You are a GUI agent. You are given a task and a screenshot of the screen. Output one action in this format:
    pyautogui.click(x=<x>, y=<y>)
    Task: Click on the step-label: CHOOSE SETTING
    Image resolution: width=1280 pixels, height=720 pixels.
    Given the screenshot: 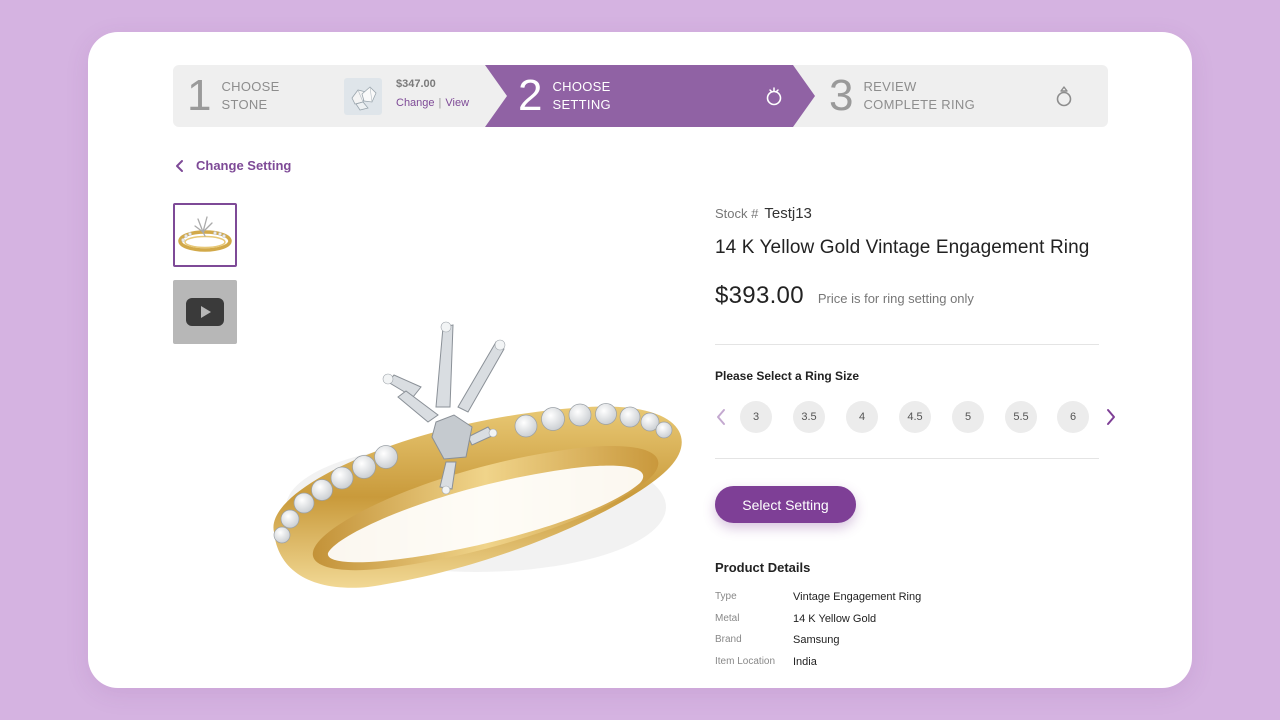 What is the action you would take?
    pyautogui.click(x=581, y=96)
    